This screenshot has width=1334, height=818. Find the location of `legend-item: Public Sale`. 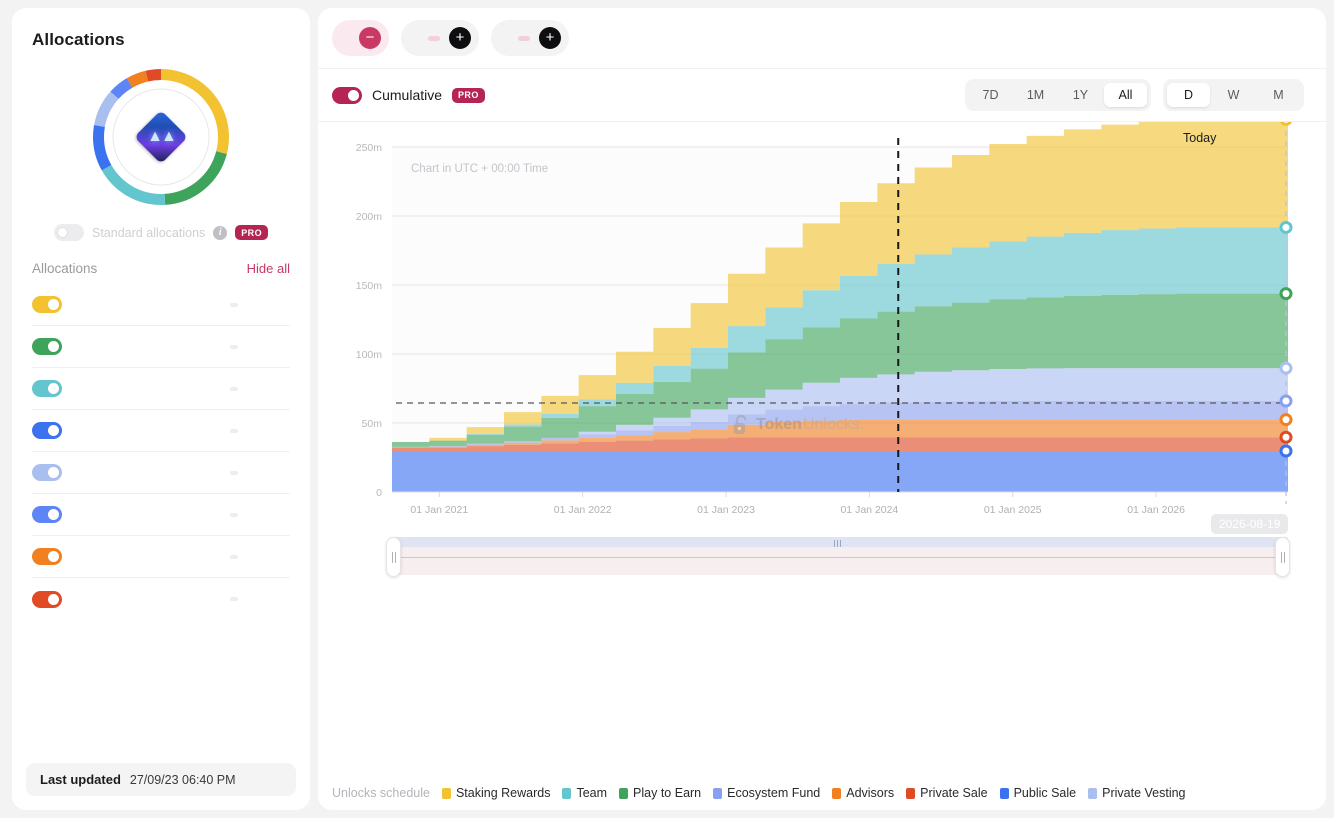

legend-item: Public Sale is located at coordinates (1038, 793).